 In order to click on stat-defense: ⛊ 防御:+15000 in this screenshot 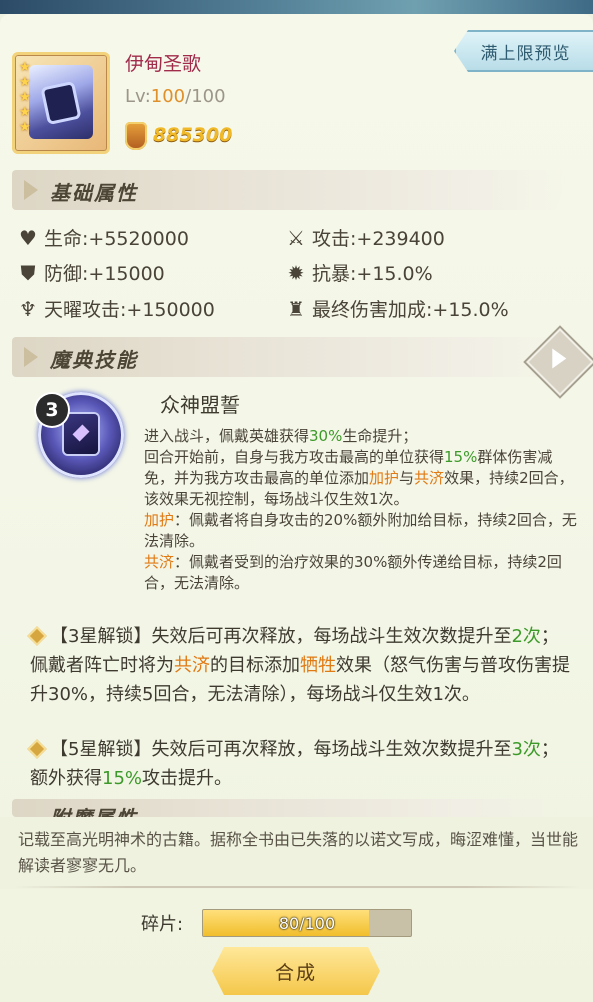, I will do `click(90, 272)`.